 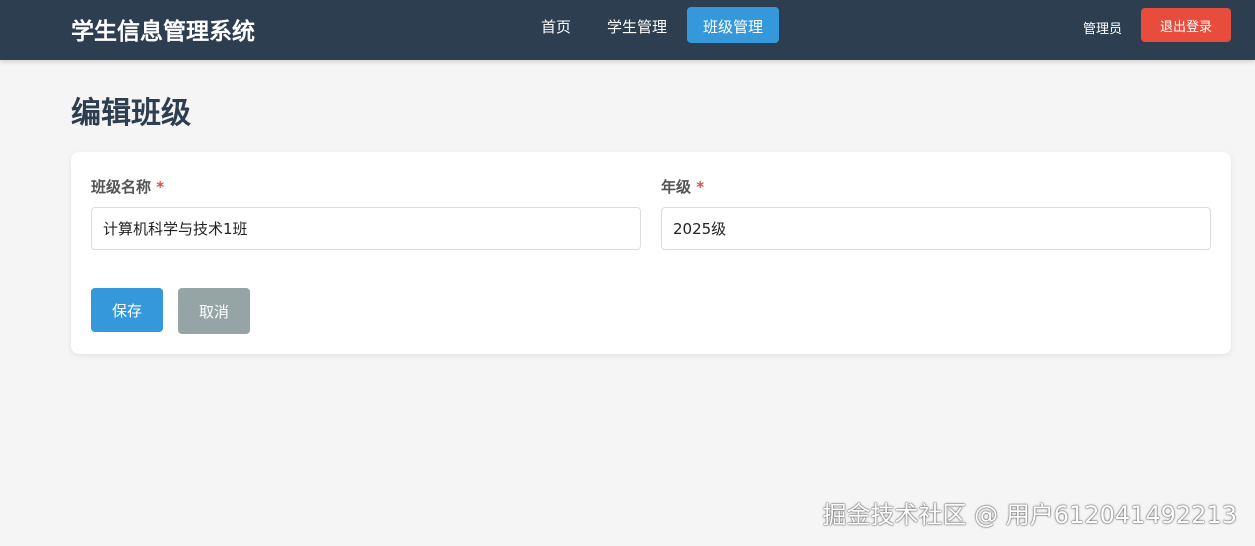 What do you see at coordinates (366, 228) in the screenshot?
I see `class-name-input` at bounding box center [366, 228].